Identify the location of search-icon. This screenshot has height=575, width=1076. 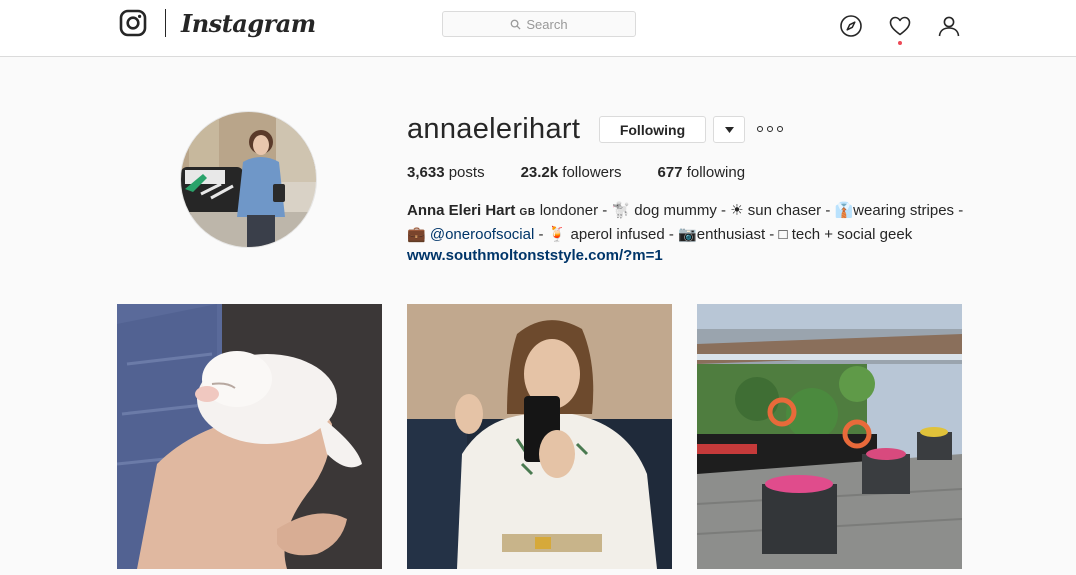
(516, 24).